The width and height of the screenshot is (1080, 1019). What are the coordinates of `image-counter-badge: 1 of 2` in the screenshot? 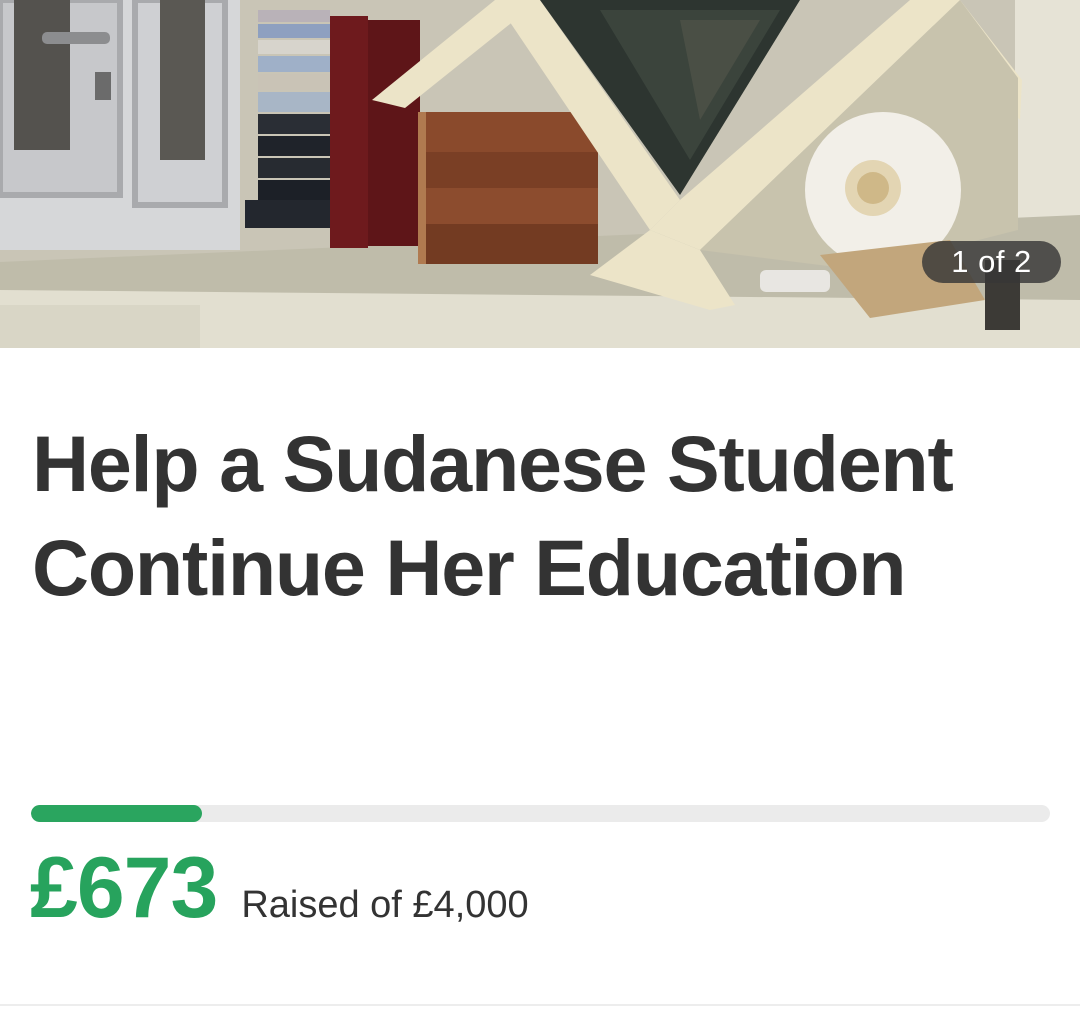 It's located at (991, 262).